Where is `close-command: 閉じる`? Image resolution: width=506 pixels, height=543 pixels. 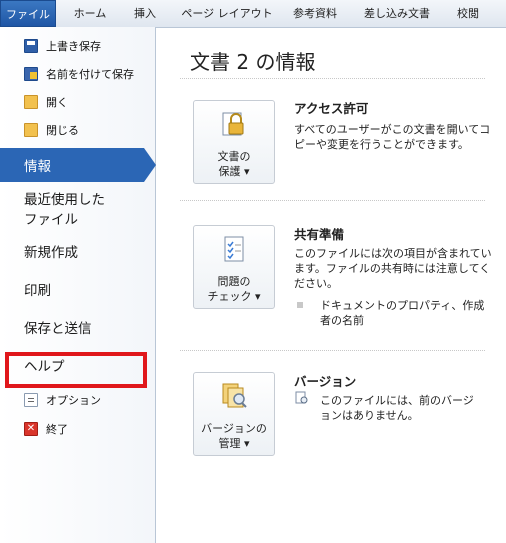 close-command: 閉じる is located at coordinates (51, 130).